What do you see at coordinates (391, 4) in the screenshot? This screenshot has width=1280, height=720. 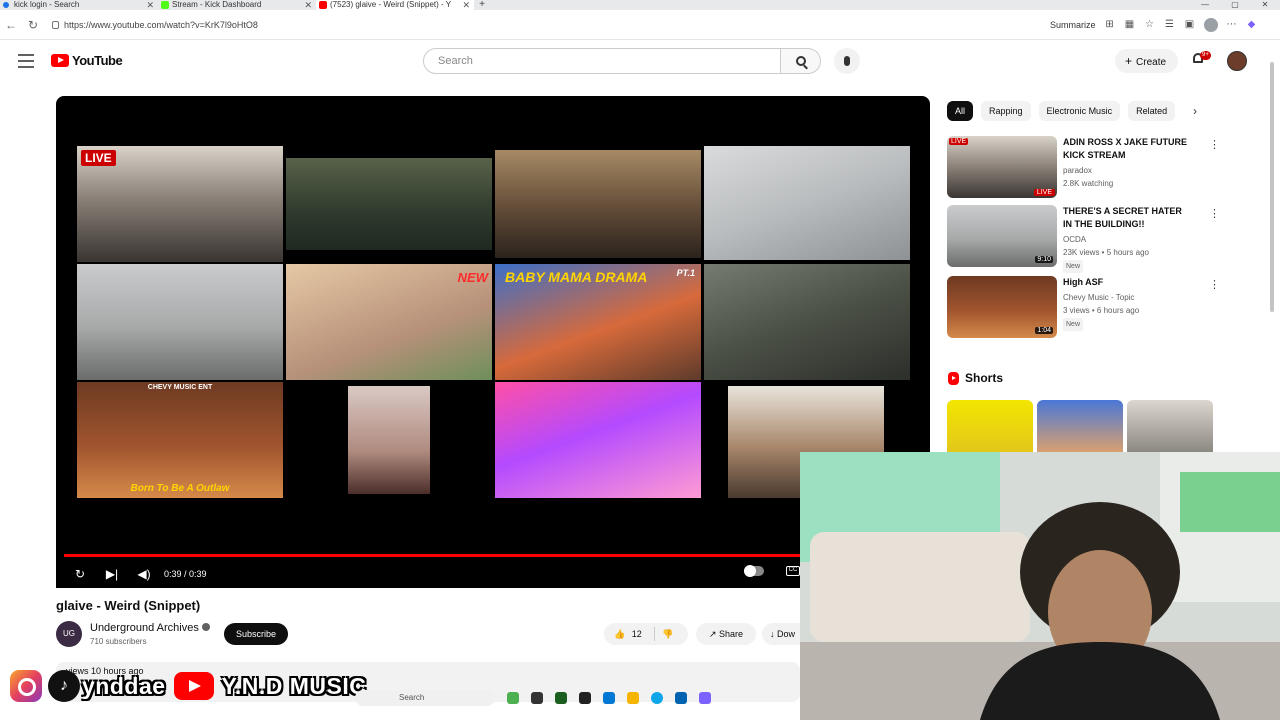 I see `tab-title: (7523) glaive - Weird (Snippet) - Y` at bounding box center [391, 4].